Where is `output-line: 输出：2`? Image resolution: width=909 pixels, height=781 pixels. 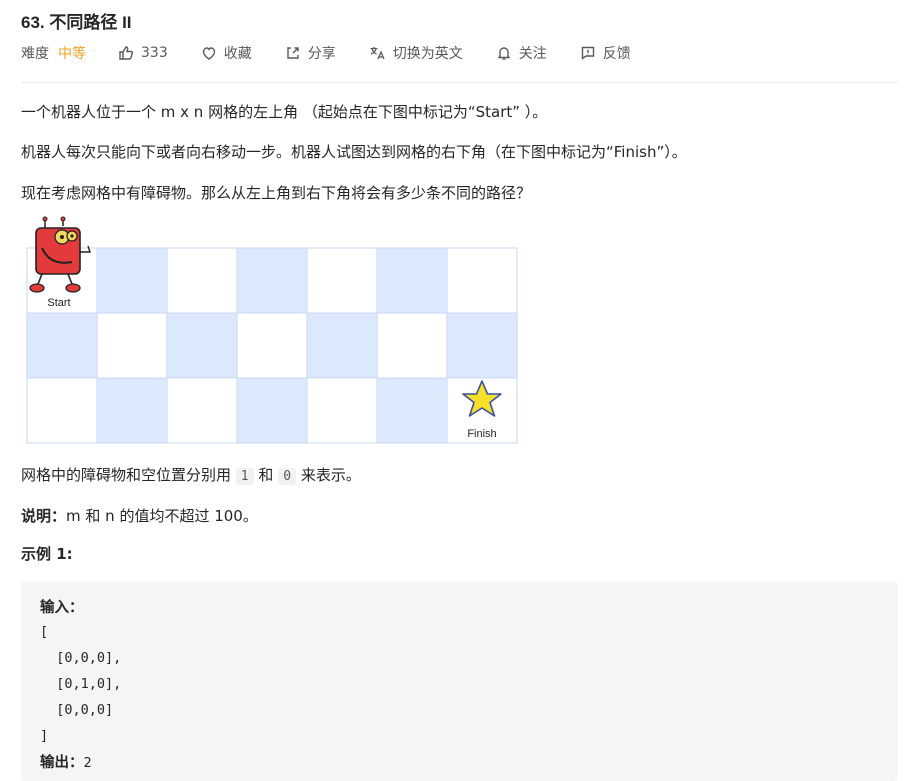 output-line: 输出：2 is located at coordinates (66, 763).